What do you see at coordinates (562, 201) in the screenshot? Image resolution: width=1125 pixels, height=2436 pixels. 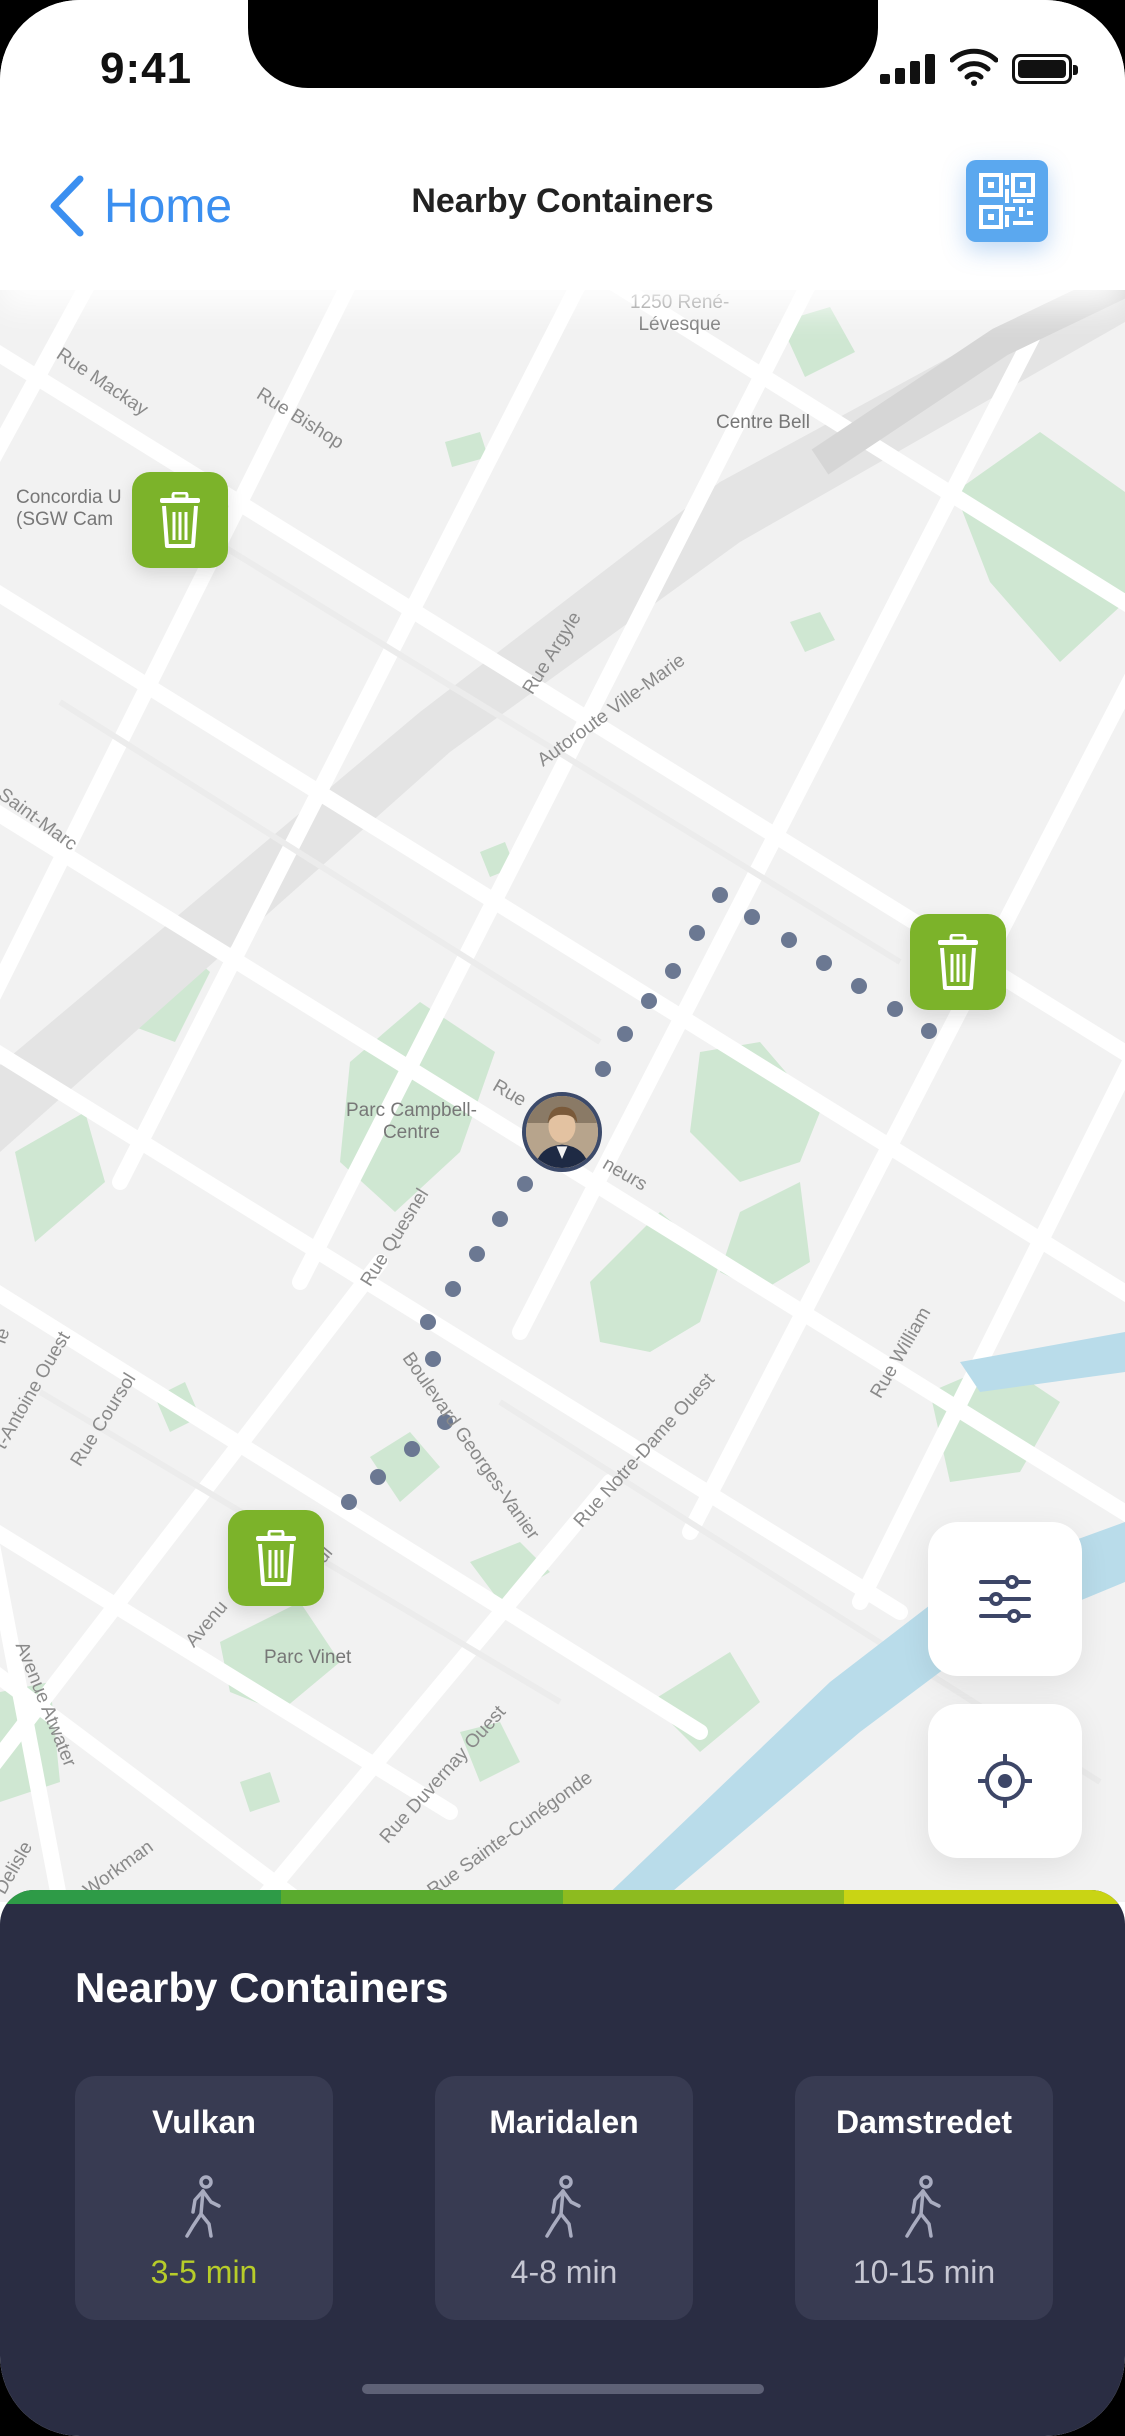 I see `page-title: Nearby Containers` at bounding box center [562, 201].